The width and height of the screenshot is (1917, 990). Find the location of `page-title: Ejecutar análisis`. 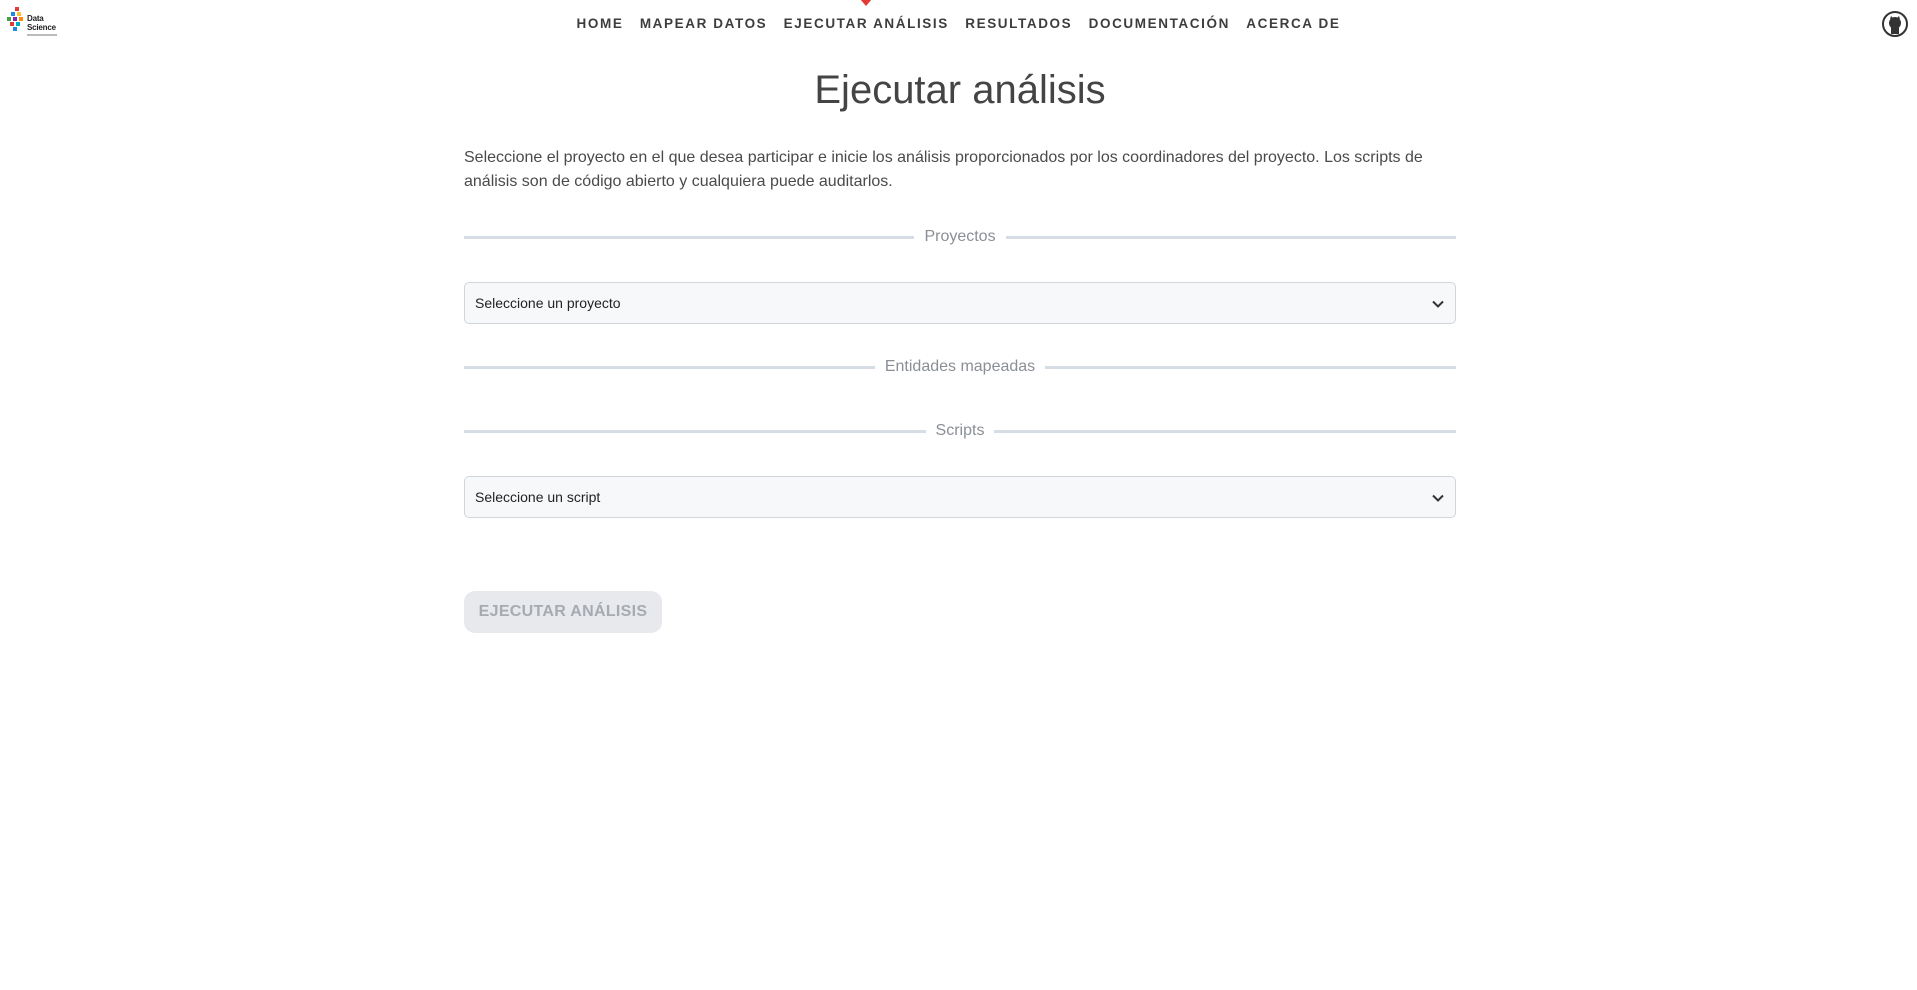

page-title: Ejecutar análisis is located at coordinates (960, 90).